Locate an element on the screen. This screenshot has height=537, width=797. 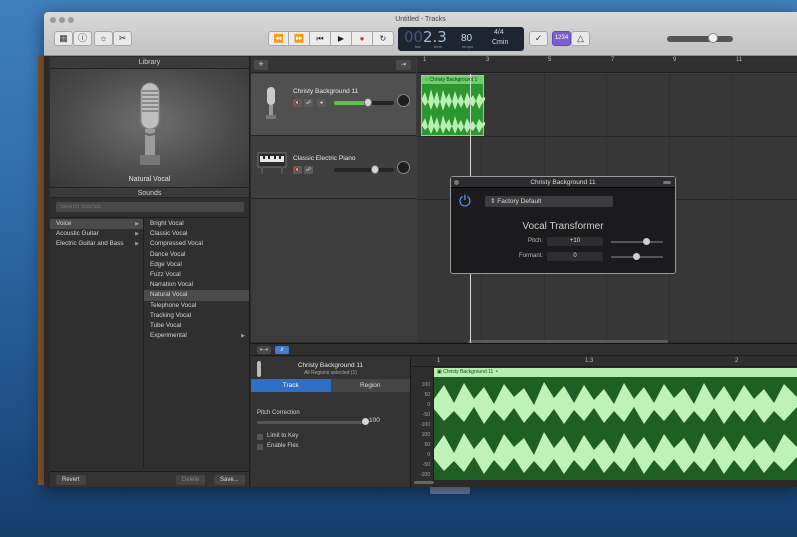
add-track-button: + is located at coordinates (261, 65).